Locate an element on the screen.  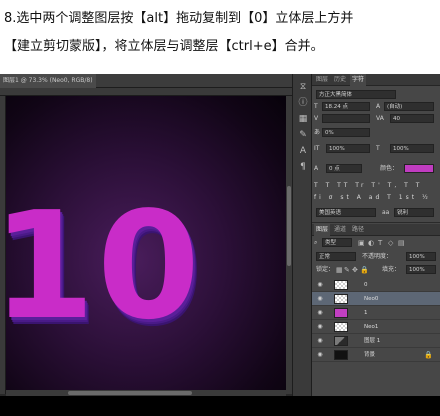
lock-transparent-icon: ▦ is located at coordinates (339, 270).